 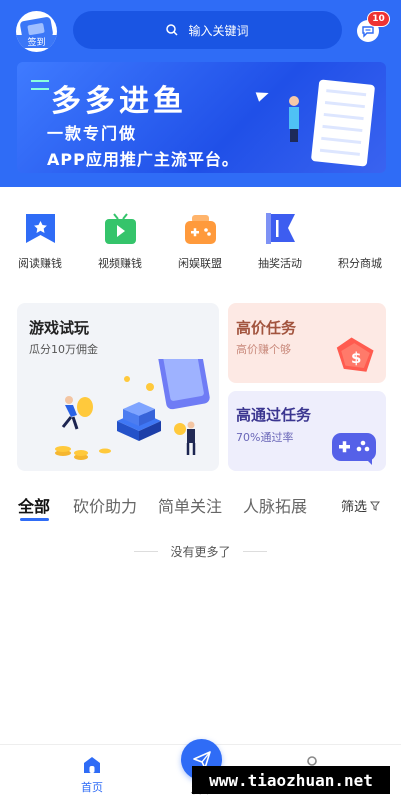 What do you see at coordinates (143, 159) in the screenshot?
I see `banner-subtitle-2: APP应用推广主流平台。` at bounding box center [143, 159].